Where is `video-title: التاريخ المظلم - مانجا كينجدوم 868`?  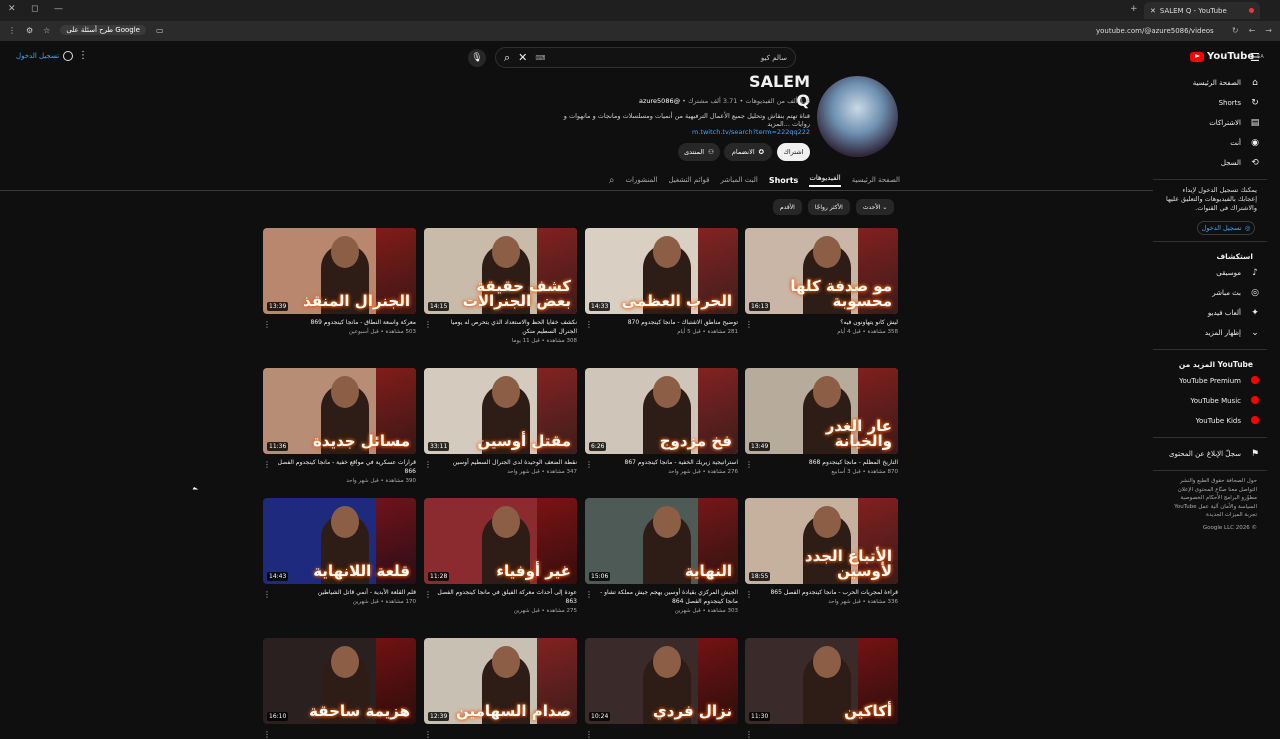 video-title: التاريخ المظلم - مانجا كينجدوم 868 is located at coordinates (825, 462).